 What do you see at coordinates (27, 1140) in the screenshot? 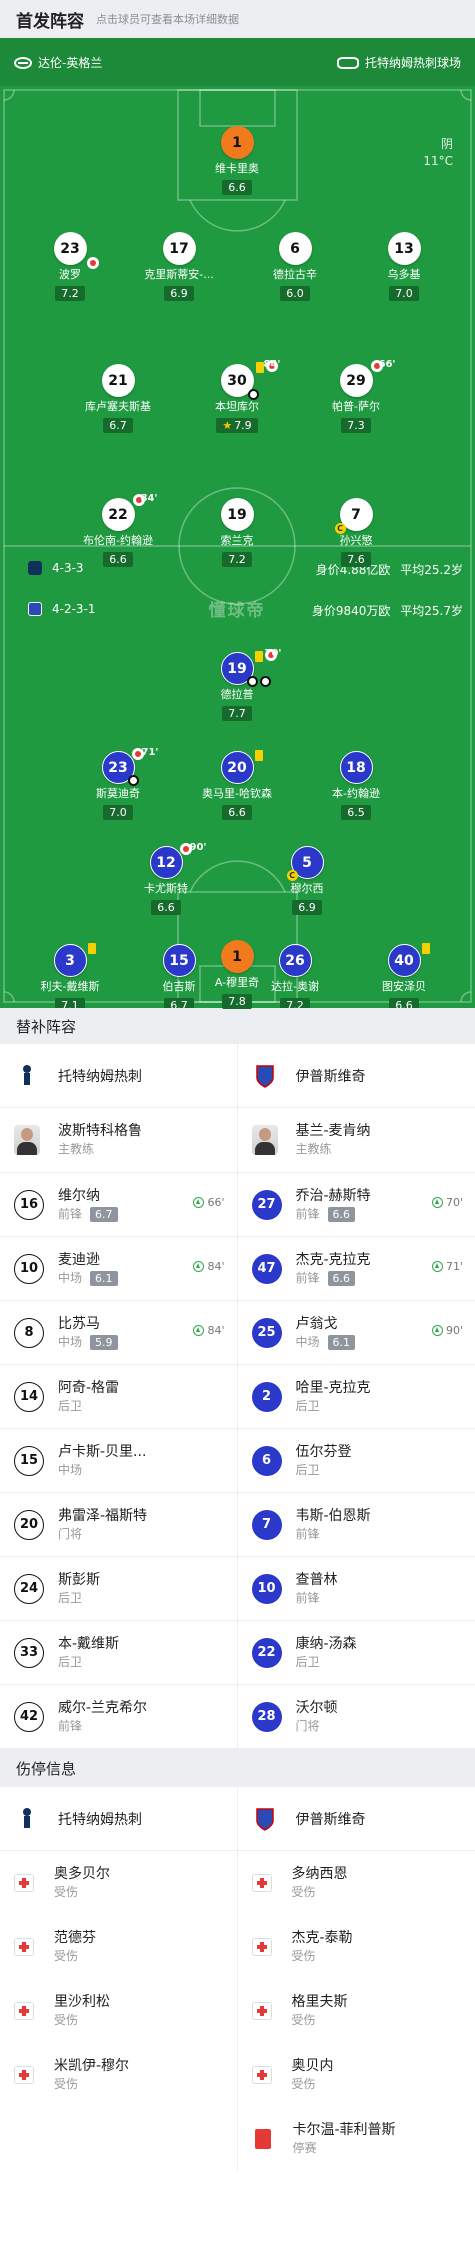
I see `avatar` at bounding box center [27, 1140].